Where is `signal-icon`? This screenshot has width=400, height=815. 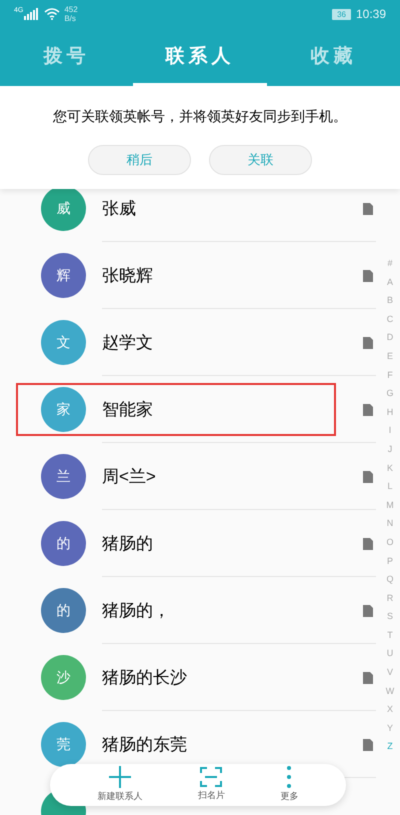 signal-icon is located at coordinates (32, 14).